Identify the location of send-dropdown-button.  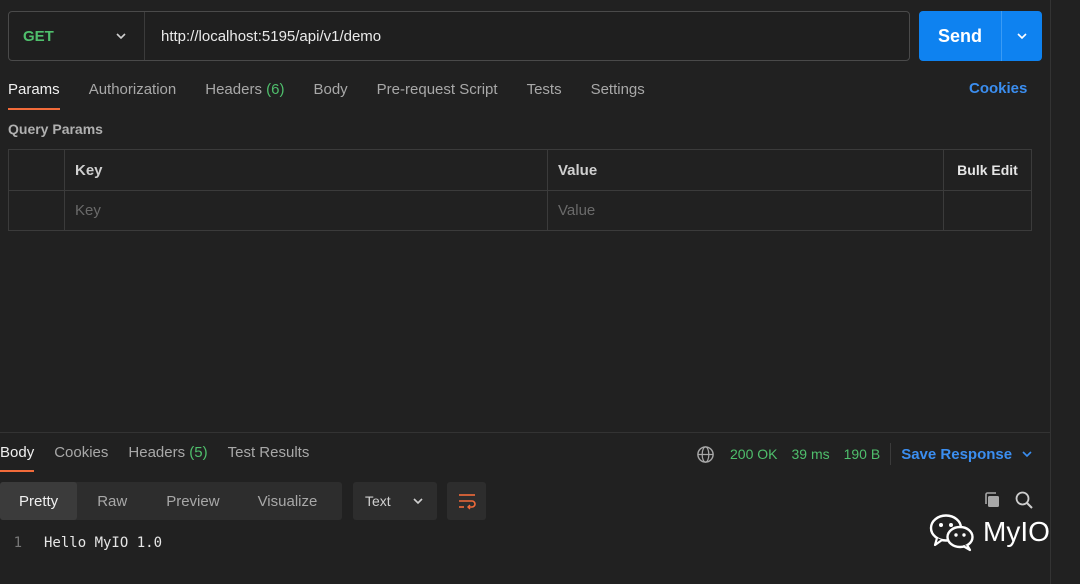
(1021, 36).